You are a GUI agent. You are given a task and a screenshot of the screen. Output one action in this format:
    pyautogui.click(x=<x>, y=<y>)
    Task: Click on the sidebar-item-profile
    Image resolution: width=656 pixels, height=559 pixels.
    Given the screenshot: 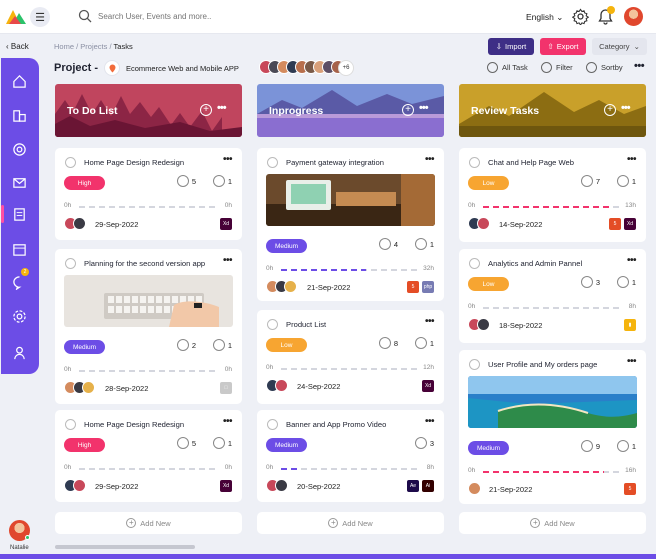 What is the action you would take?
    pyautogui.click(x=19, y=352)
    